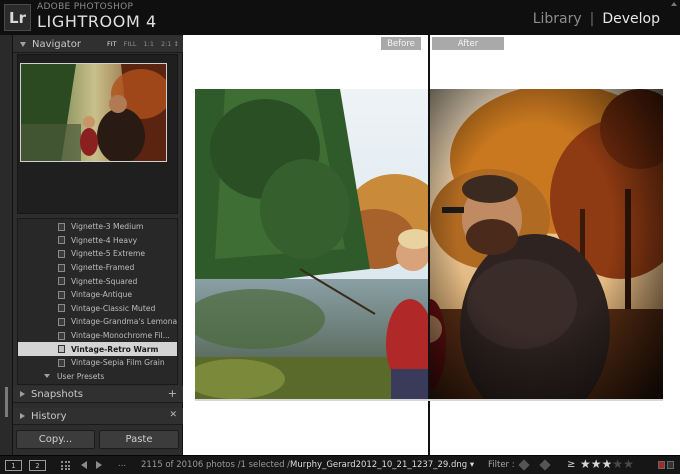  What do you see at coordinates (97, 309) in the screenshot?
I see `preset-item: Vintage-Classic Muted` at bounding box center [97, 309].